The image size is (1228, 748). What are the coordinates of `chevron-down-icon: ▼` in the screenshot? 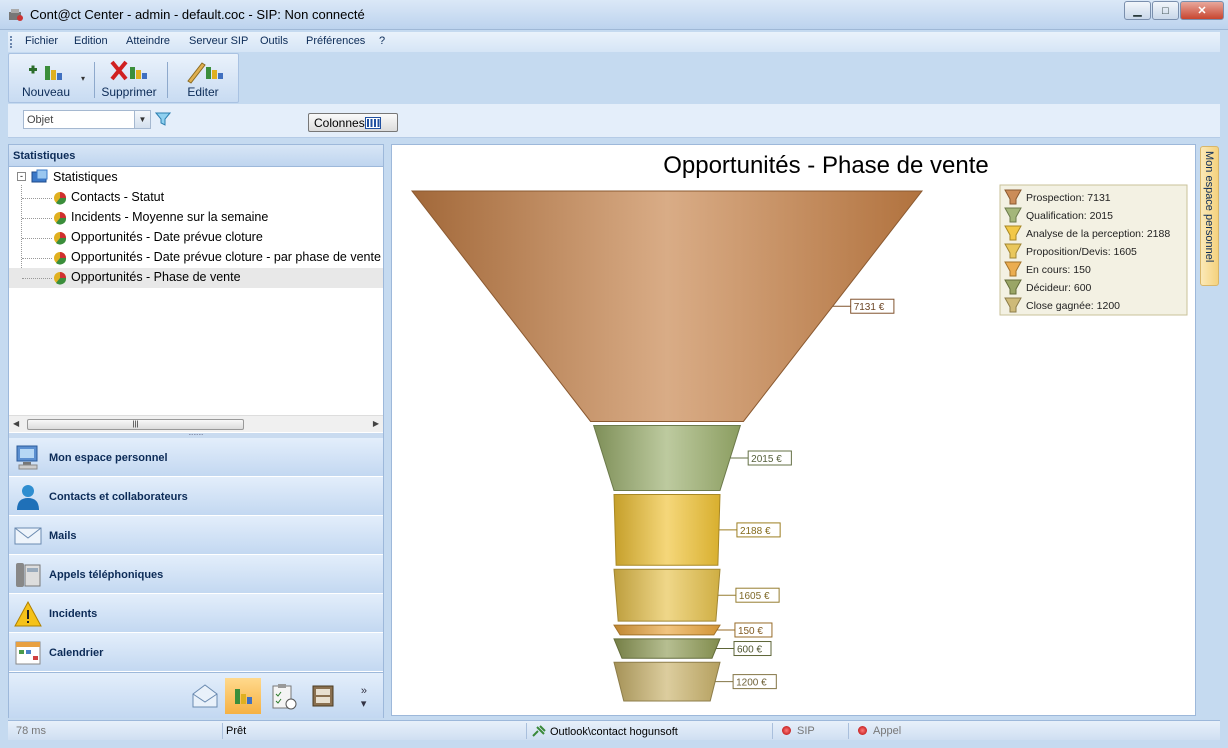 It's located at (142, 119).